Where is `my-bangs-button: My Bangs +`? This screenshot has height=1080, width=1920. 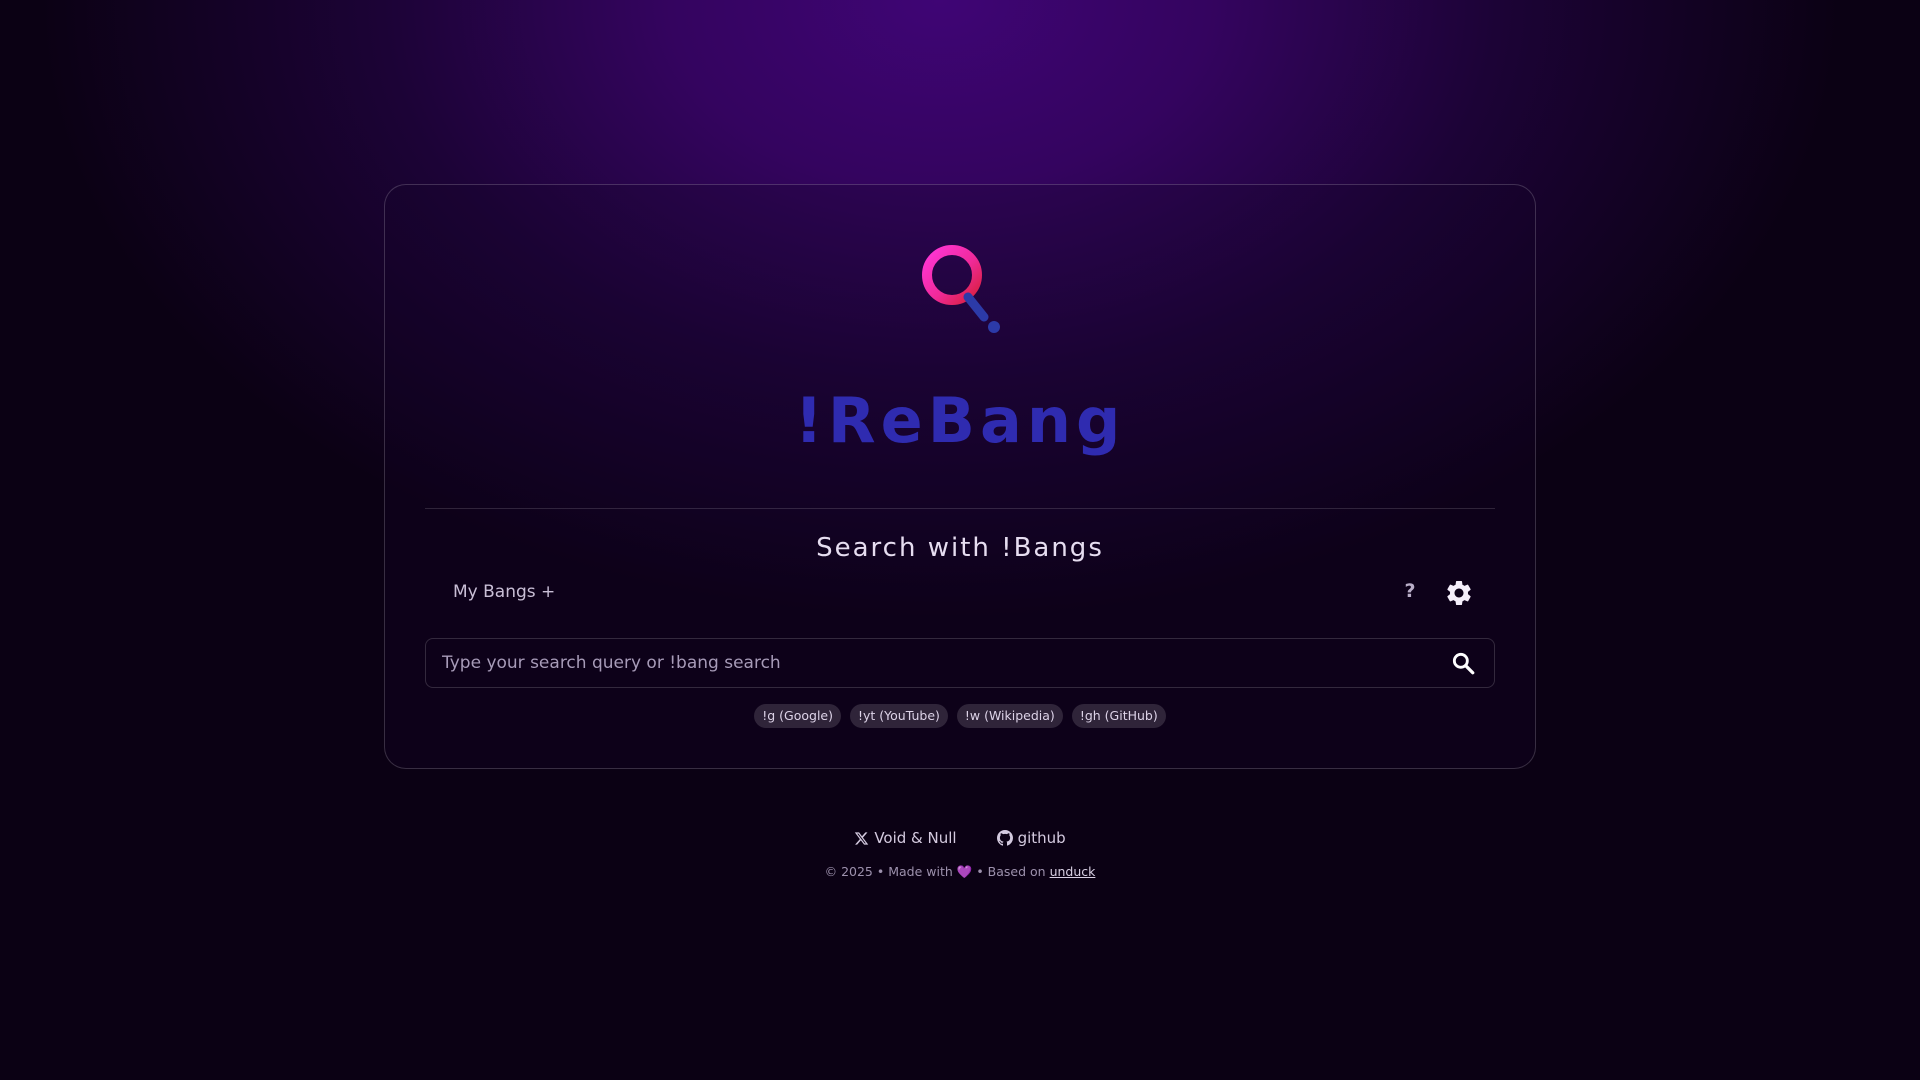
my-bangs-button: My Bangs + is located at coordinates (504, 592).